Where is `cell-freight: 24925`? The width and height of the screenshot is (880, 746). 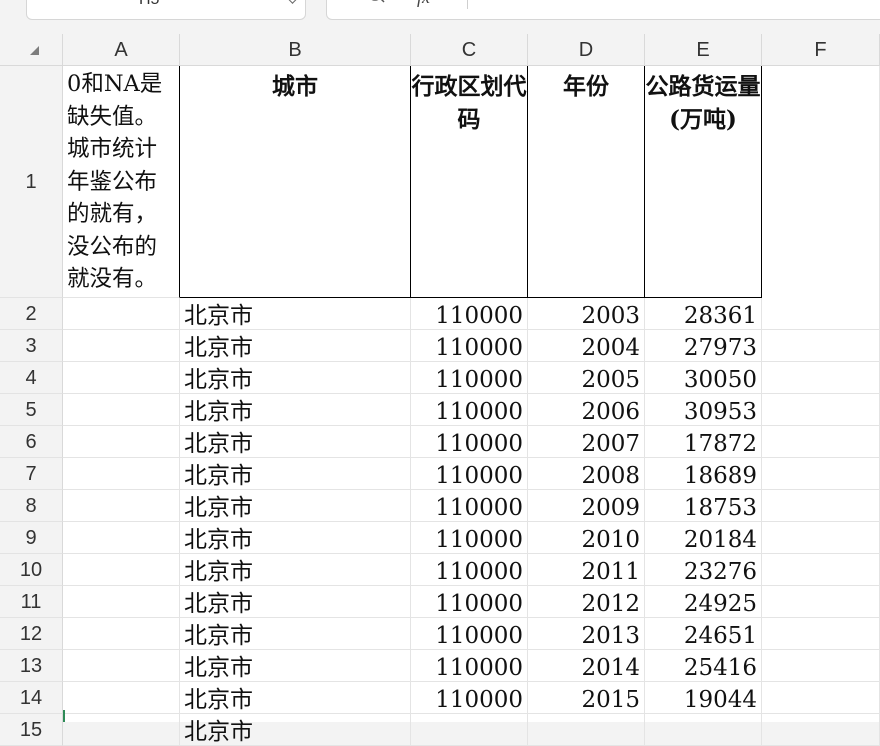 cell-freight: 24925 is located at coordinates (703, 602).